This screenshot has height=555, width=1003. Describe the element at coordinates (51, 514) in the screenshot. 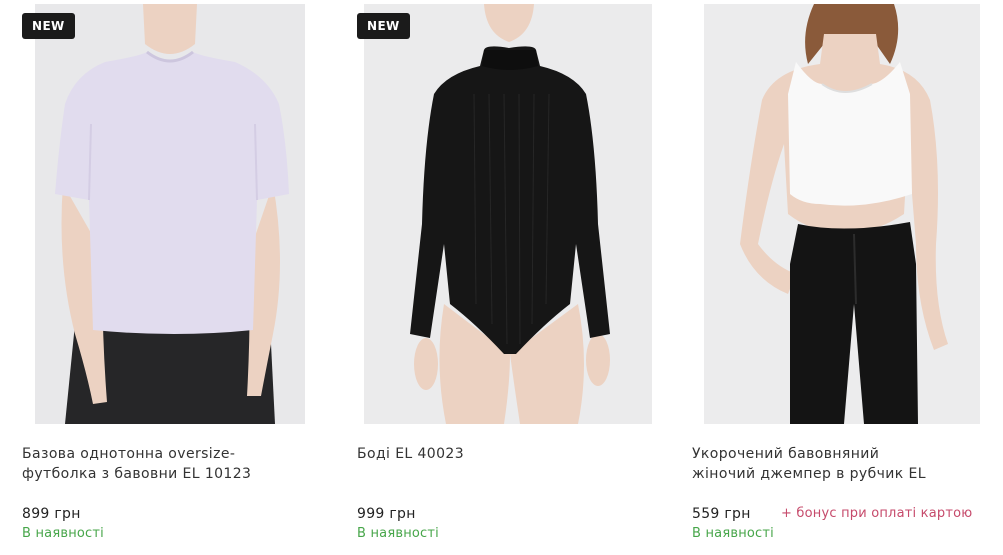

I see `product-price: 899 грн` at that location.